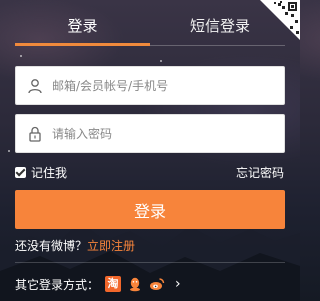  Describe the element at coordinates (35, 86) in the screenshot. I see `user-icon` at that location.